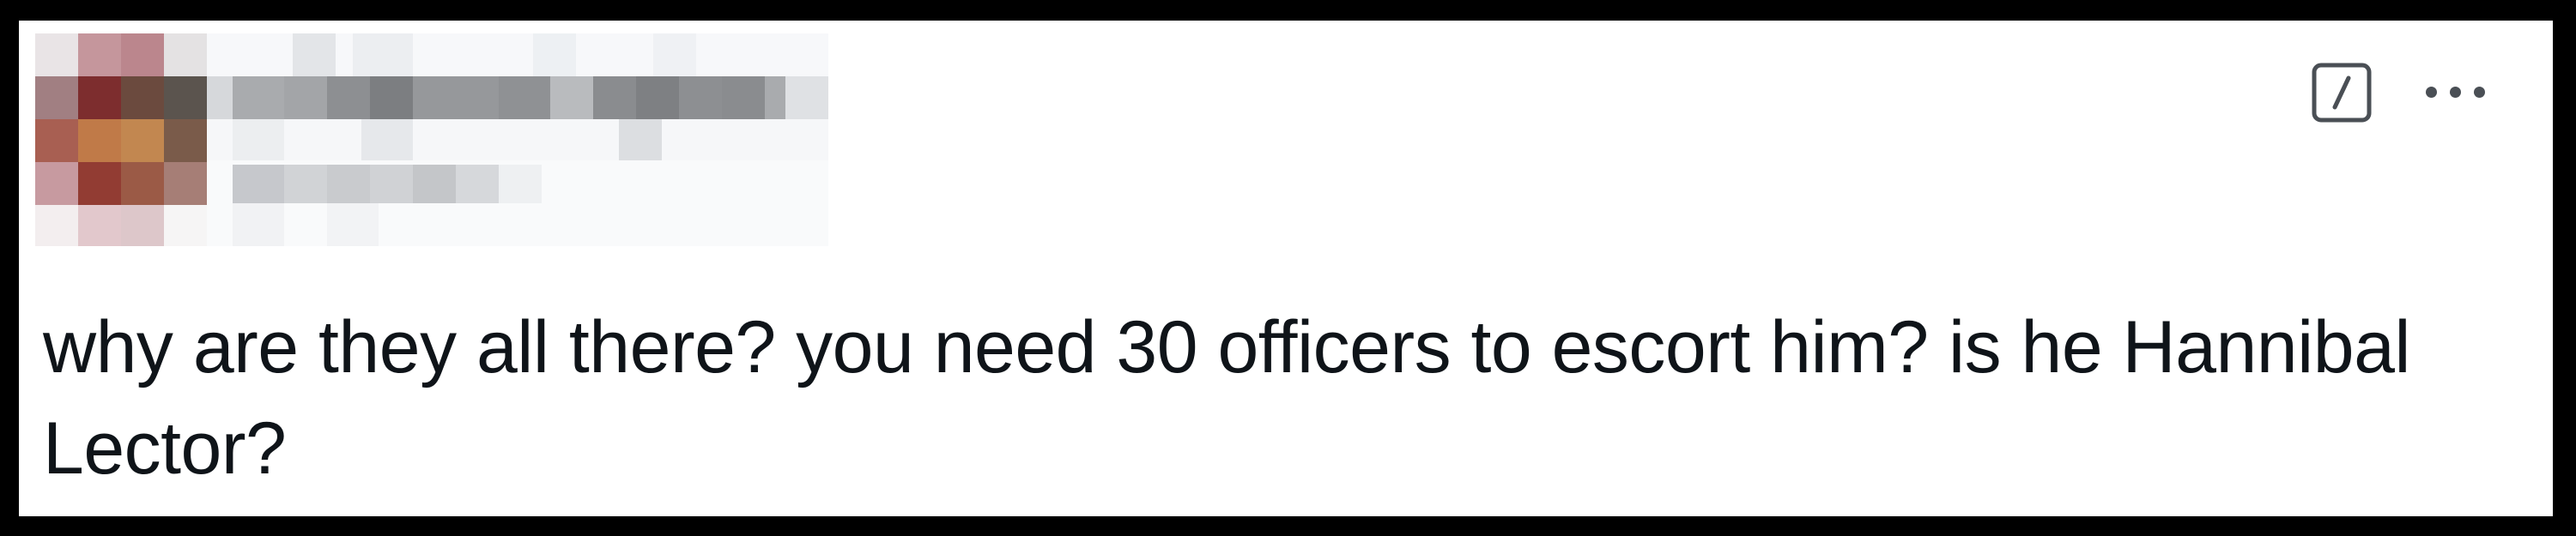  What do you see at coordinates (431, 140) in the screenshot?
I see `redacted-user-header` at bounding box center [431, 140].